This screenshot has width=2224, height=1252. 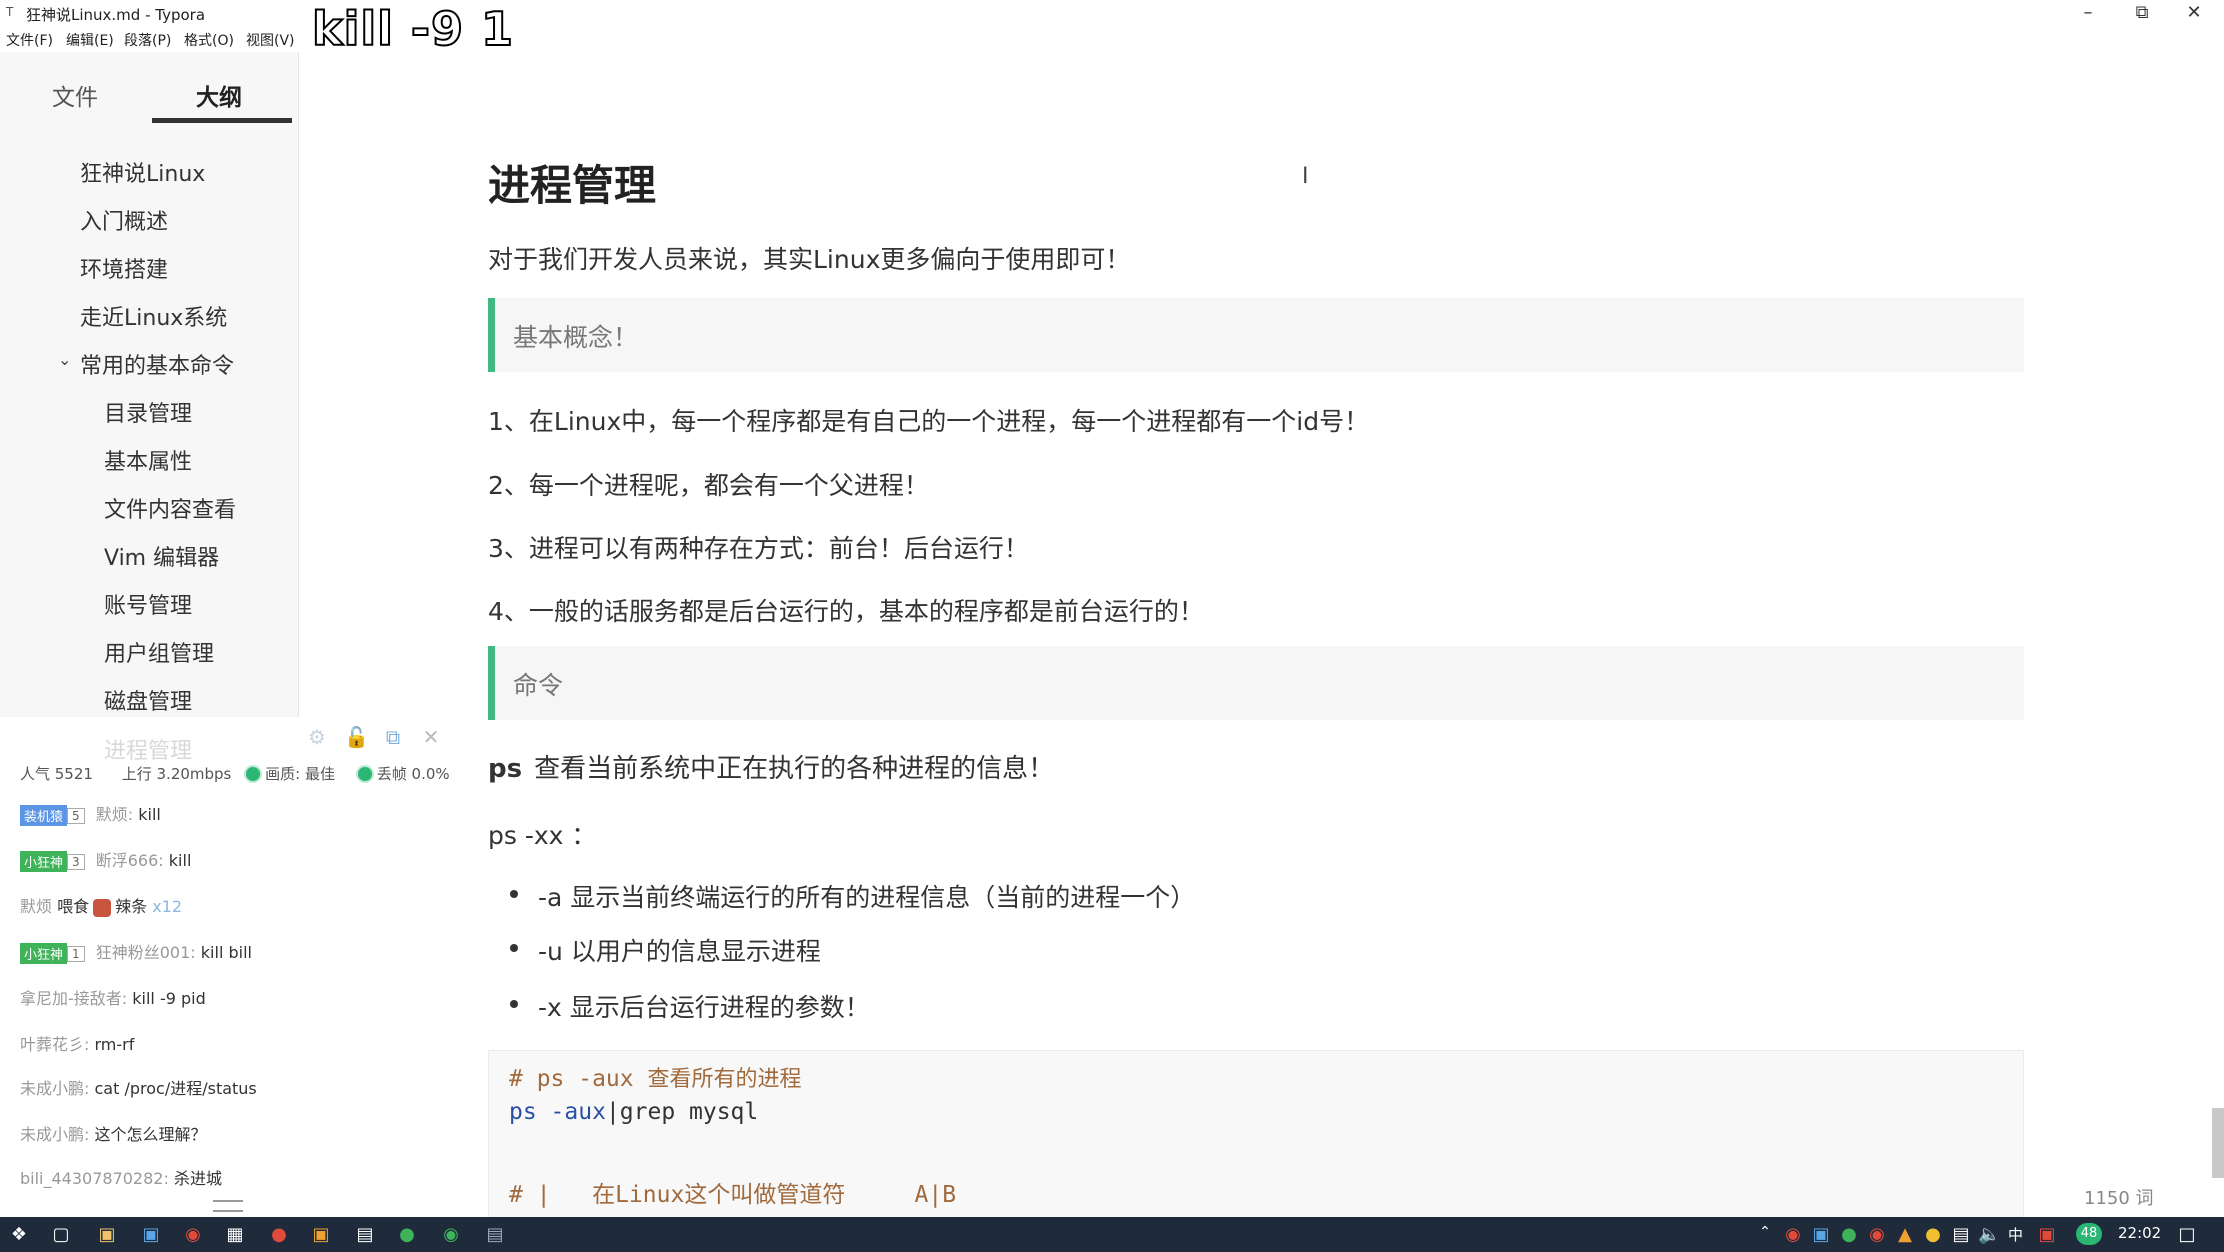 What do you see at coordinates (1905, 1235) in the screenshot?
I see `tray-app-icon: ▲` at bounding box center [1905, 1235].